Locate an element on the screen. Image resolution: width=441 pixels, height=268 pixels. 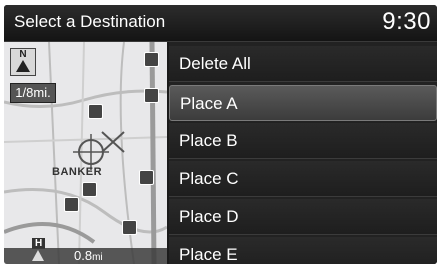
distance-value: 0.8 is located at coordinates (83, 255).